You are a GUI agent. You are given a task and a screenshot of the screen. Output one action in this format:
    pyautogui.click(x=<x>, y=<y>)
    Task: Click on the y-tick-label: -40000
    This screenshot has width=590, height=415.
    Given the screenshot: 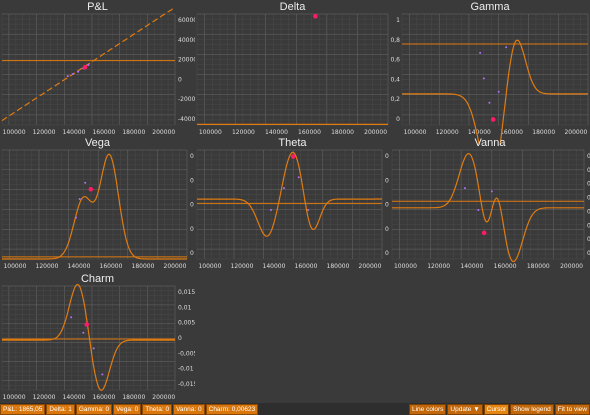 What is the action you would take?
    pyautogui.click(x=186, y=119)
    